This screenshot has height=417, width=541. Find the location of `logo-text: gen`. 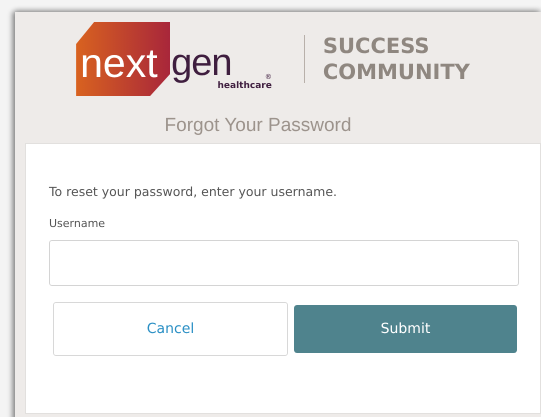

logo-text: gen is located at coordinates (201, 63).